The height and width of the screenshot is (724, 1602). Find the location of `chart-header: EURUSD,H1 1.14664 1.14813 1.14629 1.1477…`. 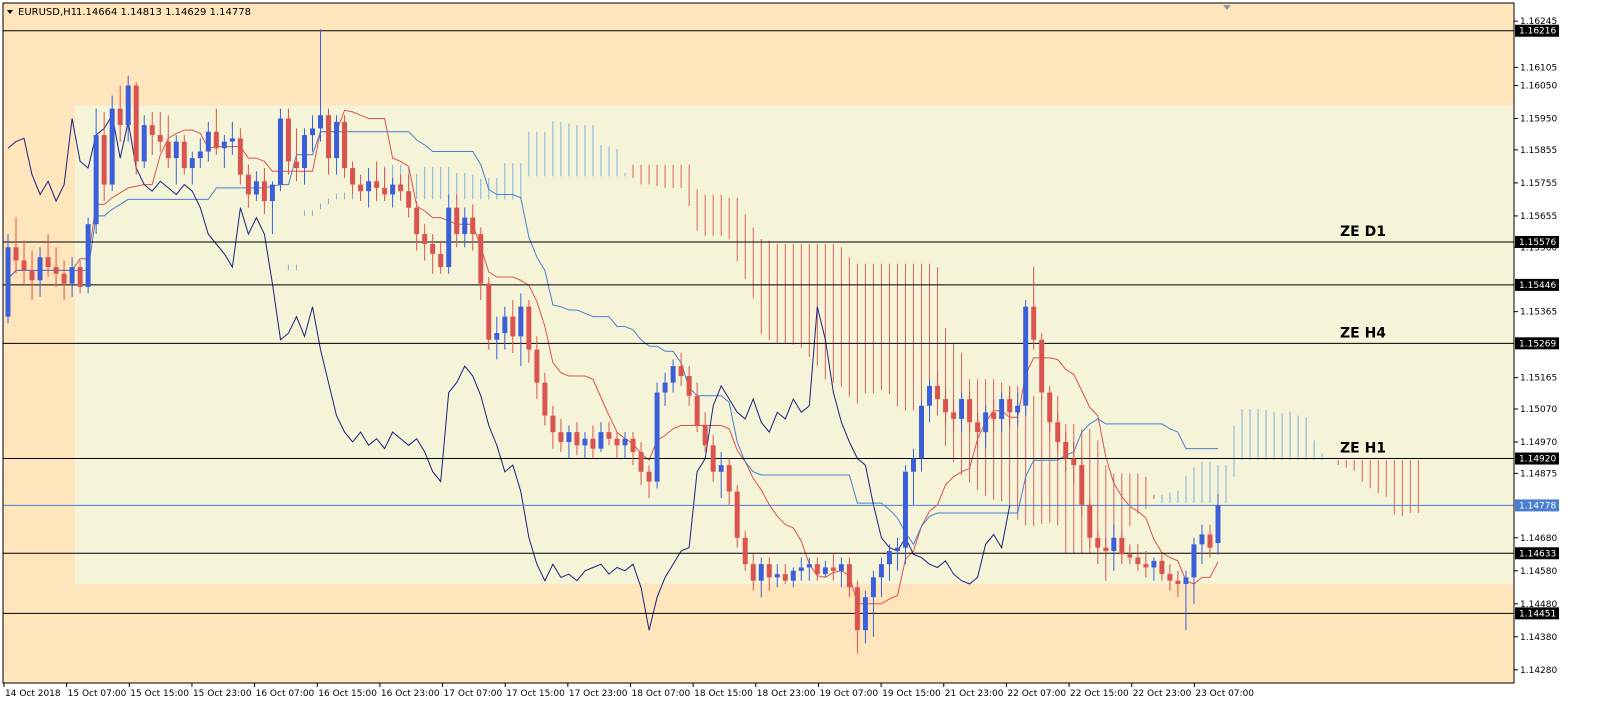

chart-header: EURUSD,H1 1.14664 1.14813 1.14629 1.1477… is located at coordinates (129, 12).